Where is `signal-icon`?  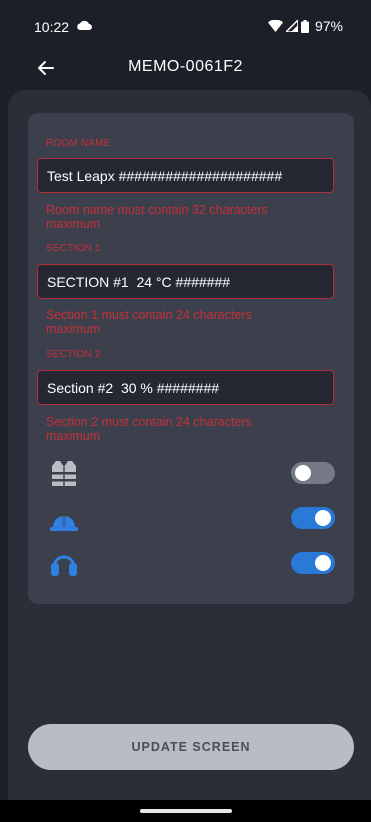 signal-icon is located at coordinates (291, 26).